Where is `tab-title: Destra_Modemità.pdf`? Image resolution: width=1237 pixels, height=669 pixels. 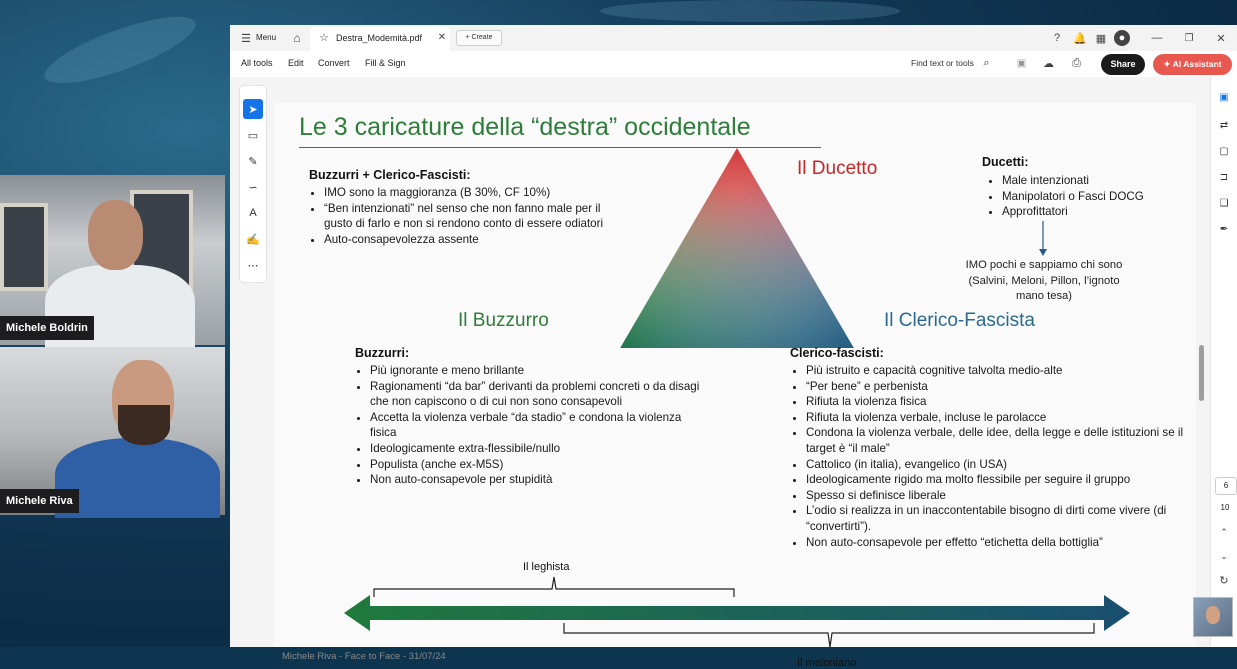
tab-title: Destra_Modemità.pdf is located at coordinates (379, 38).